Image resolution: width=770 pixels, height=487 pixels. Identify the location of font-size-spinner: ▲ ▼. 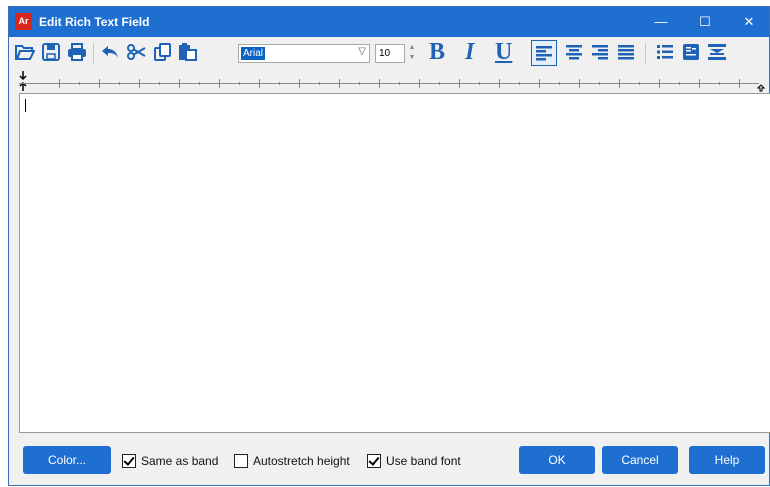
(412, 53).